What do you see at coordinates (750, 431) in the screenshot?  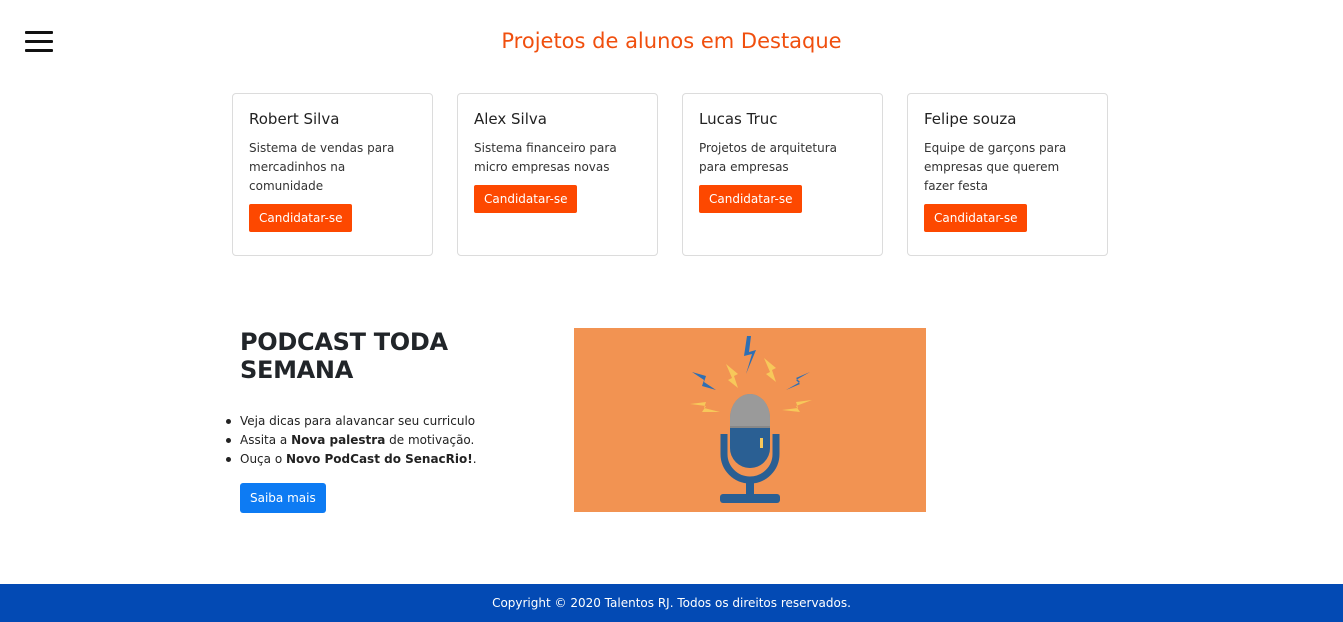 I see `mic-head-icon` at bounding box center [750, 431].